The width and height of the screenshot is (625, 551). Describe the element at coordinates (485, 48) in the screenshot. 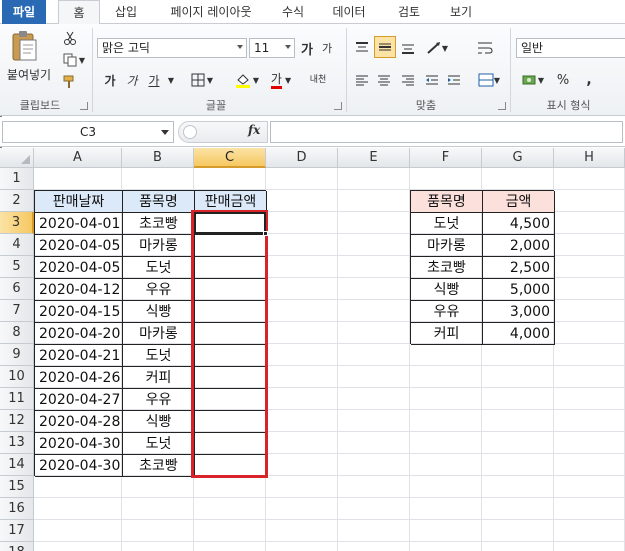

I see `wrap-text-icon` at that location.